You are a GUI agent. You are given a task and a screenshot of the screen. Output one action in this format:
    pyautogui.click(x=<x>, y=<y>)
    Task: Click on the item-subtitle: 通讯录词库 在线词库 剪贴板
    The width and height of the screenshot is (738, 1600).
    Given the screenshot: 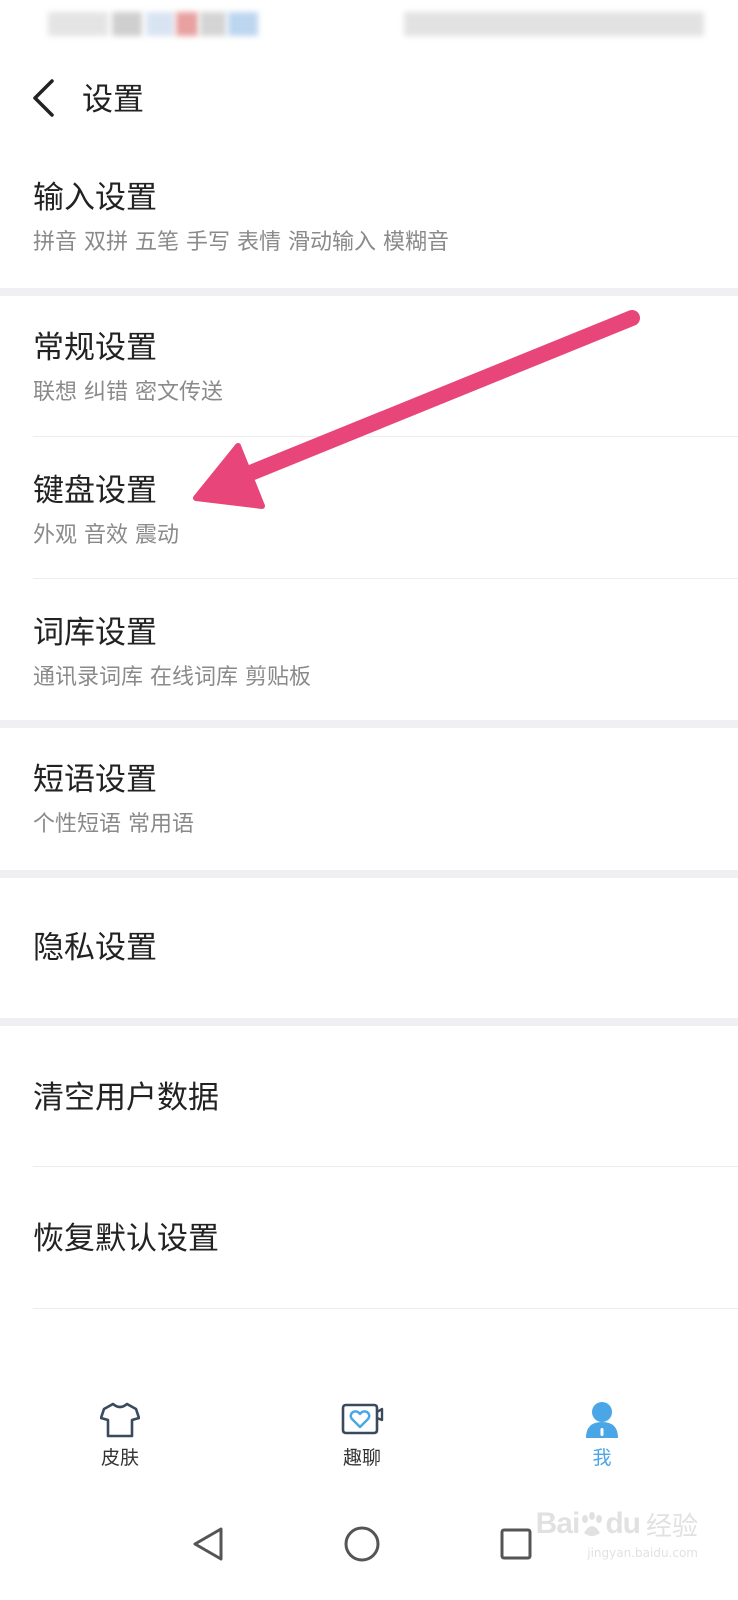 What is the action you would take?
    pyautogui.click(x=172, y=677)
    